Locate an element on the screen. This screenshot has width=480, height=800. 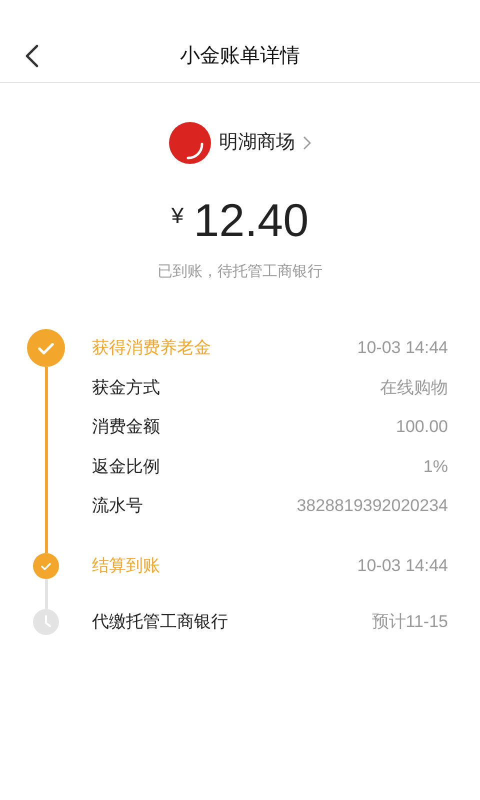
detail-value: 在线购物 is located at coordinates (414, 387).